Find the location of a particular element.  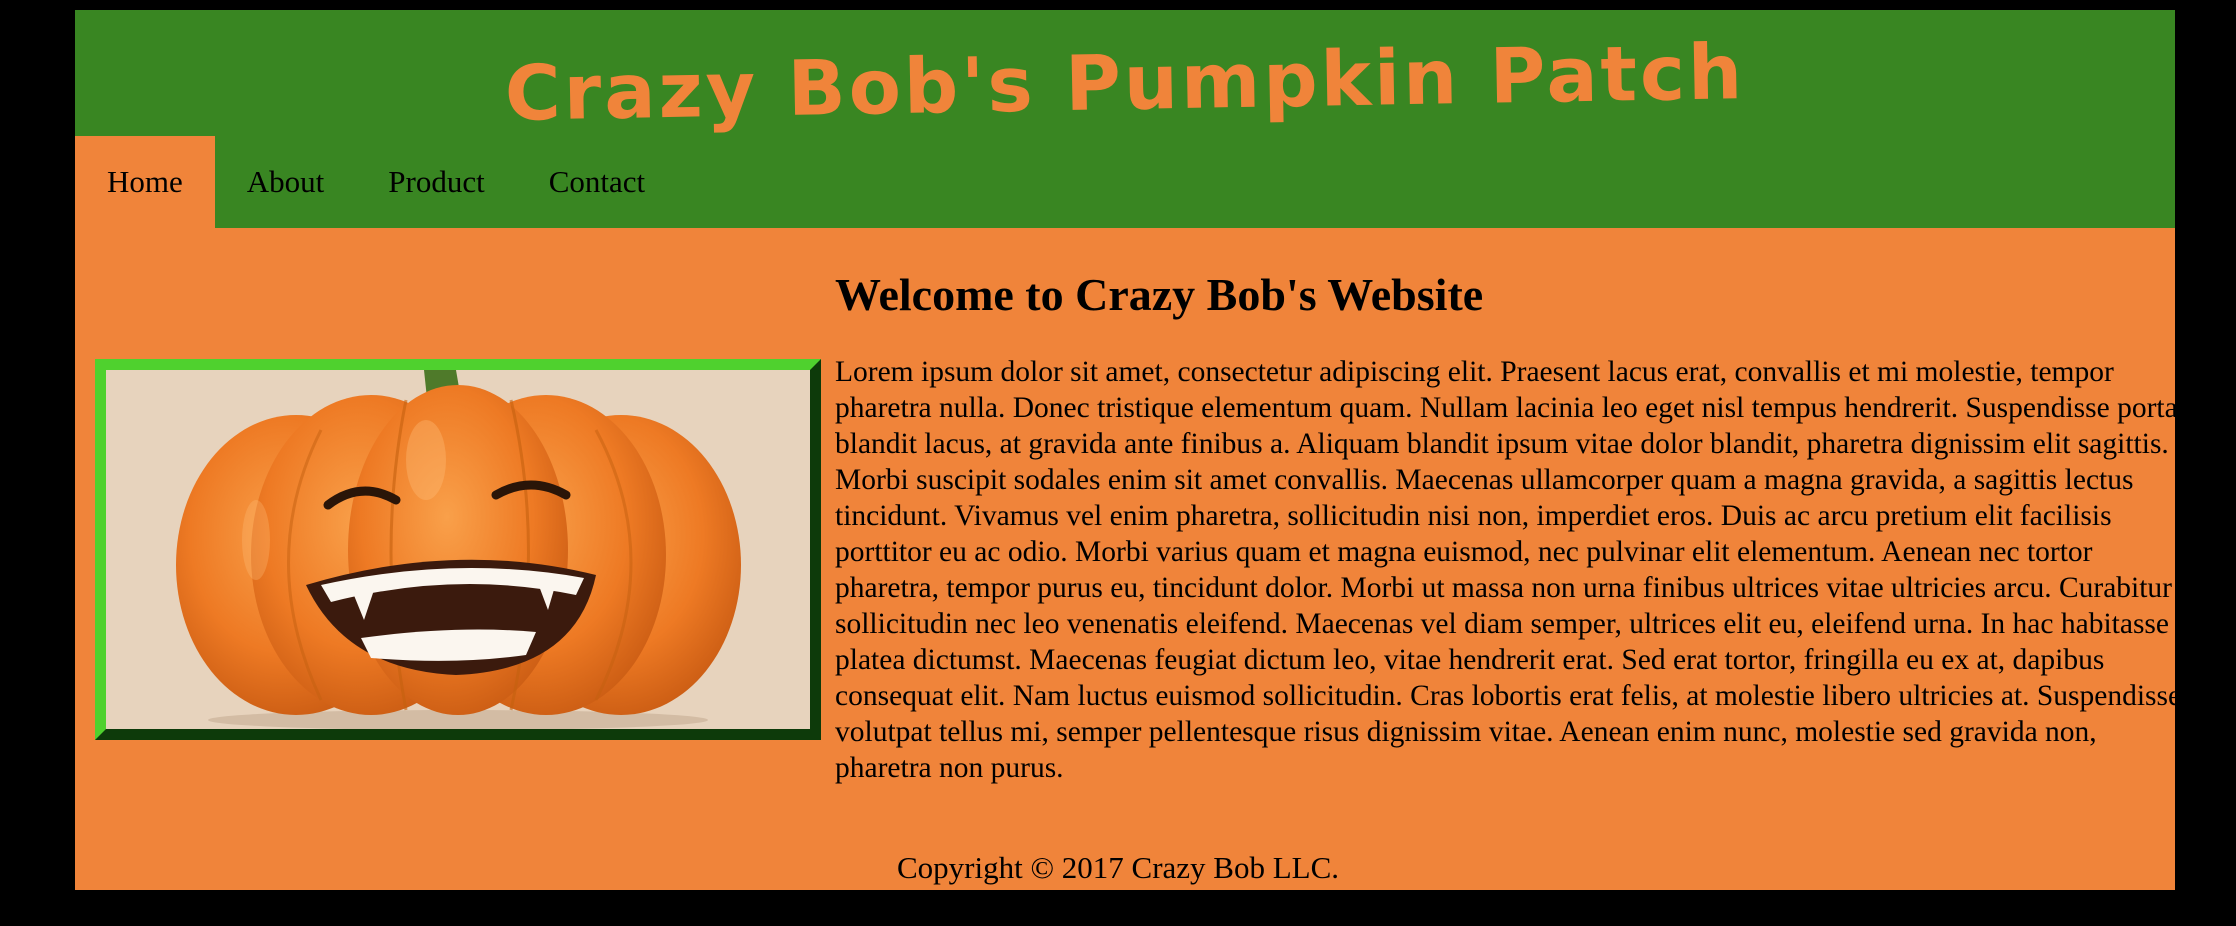

nav-item-contact: Contact is located at coordinates (597, 182).